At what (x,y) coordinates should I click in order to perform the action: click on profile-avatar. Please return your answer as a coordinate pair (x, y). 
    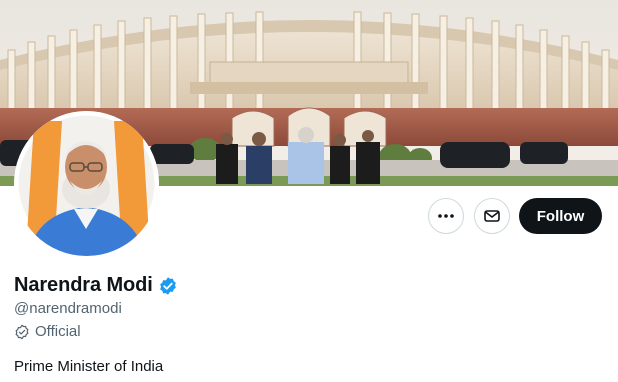
    Looking at the image, I should click on (86, 183).